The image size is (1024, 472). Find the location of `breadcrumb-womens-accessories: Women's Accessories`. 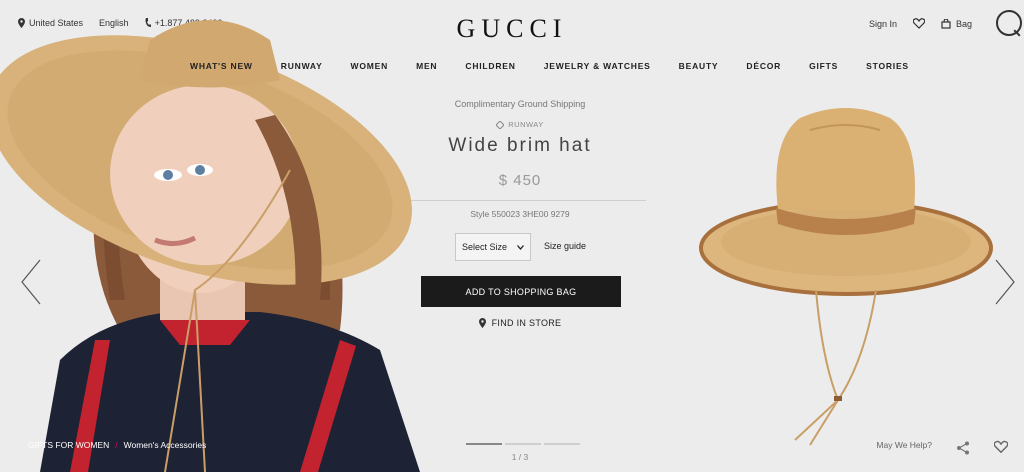

breadcrumb-womens-accessories: Women's Accessories is located at coordinates (165, 445).